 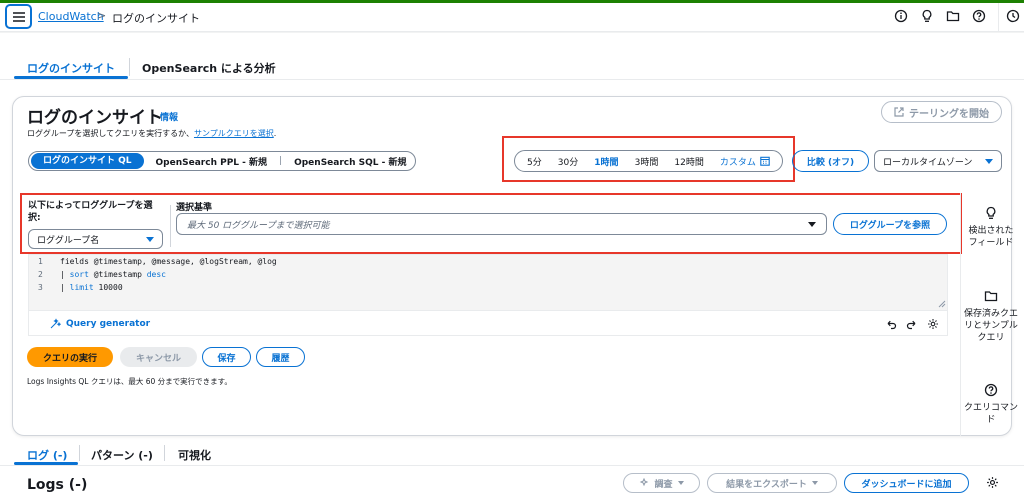 I want to click on run-query-button: クエリの実行, so click(x=70, y=357).